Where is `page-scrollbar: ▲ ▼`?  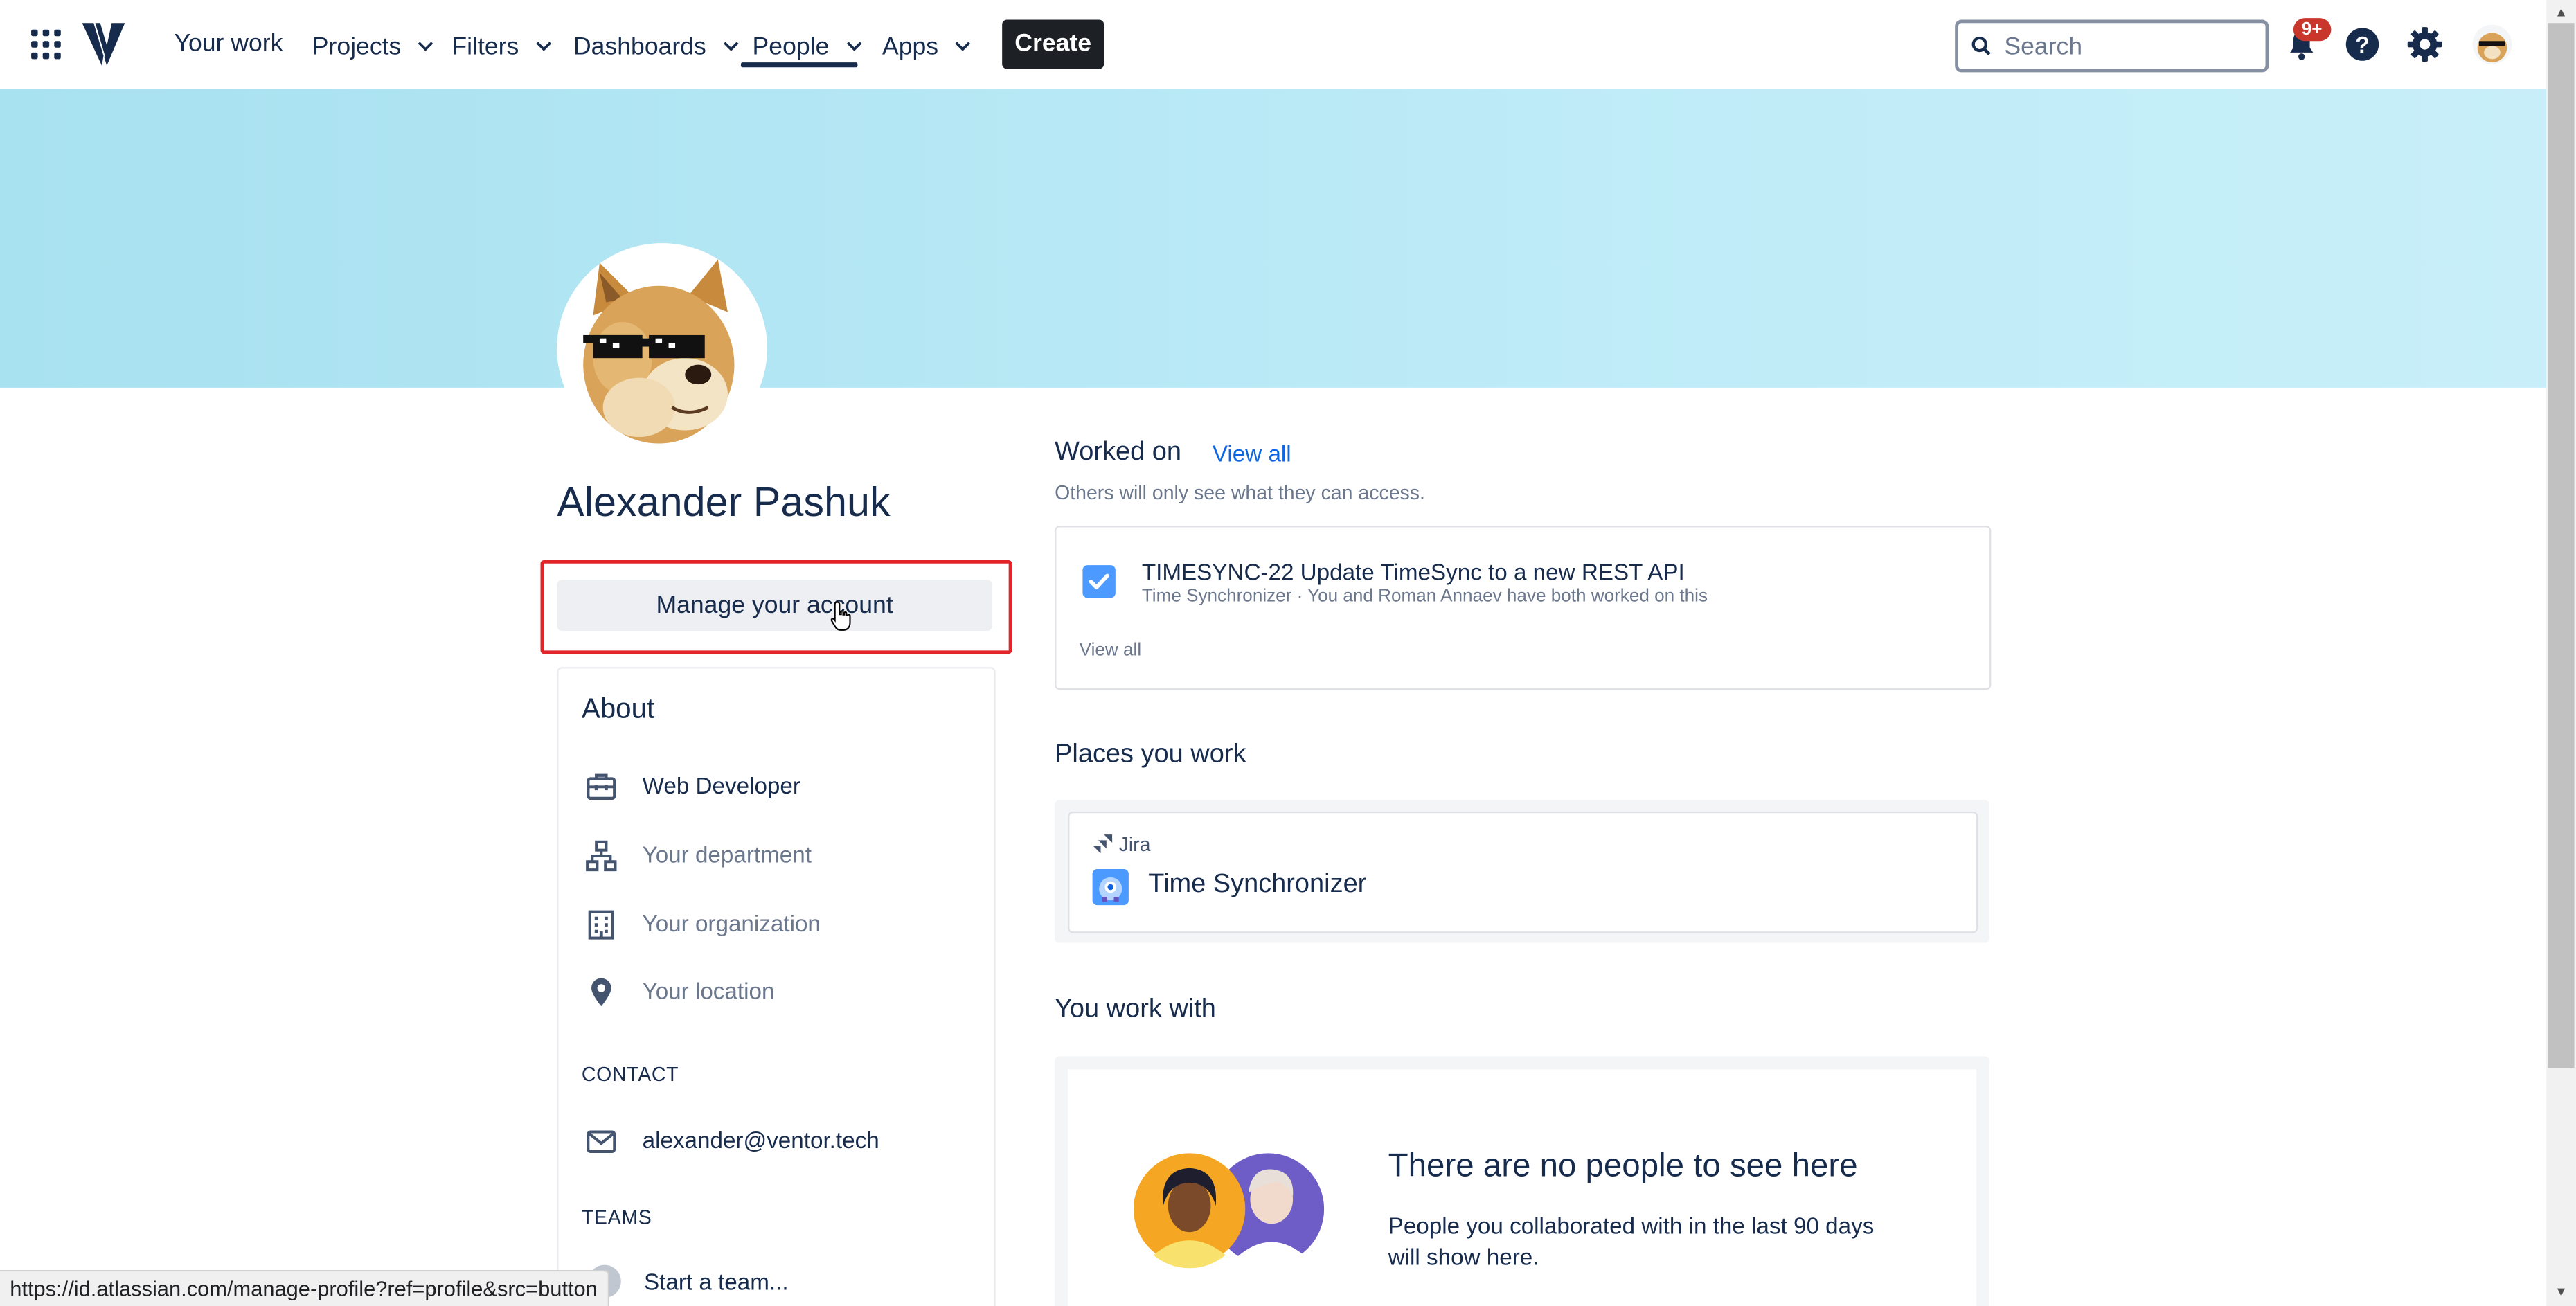 page-scrollbar: ▲ ▼ is located at coordinates (2561, 653).